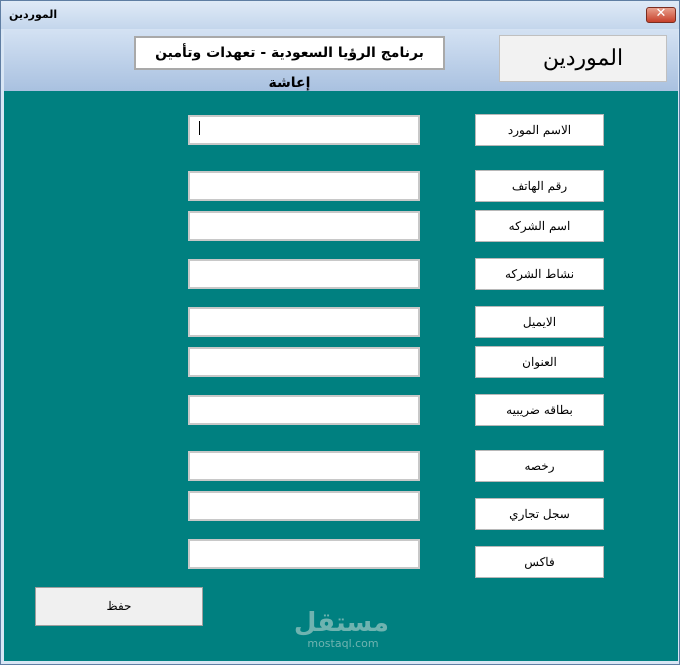 This screenshot has width=680, height=665. I want to click on company-activity-input, so click(304, 274).